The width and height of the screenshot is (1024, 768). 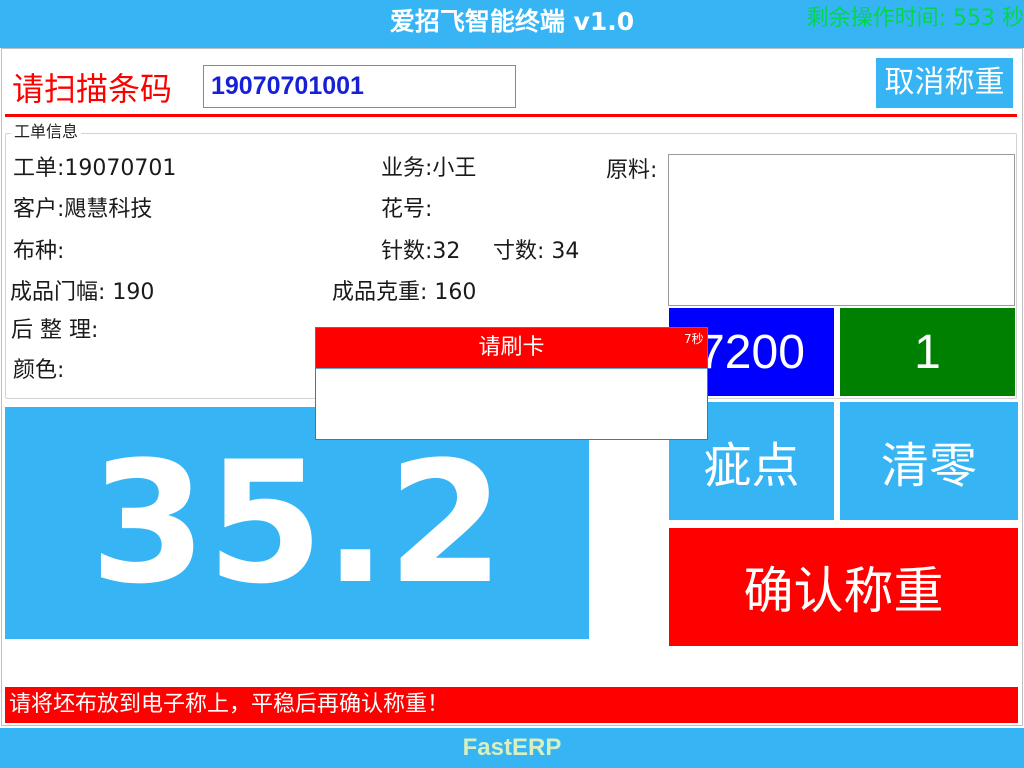 I want to click on customer-field: 客户:飓慧科技, so click(x=82, y=210).